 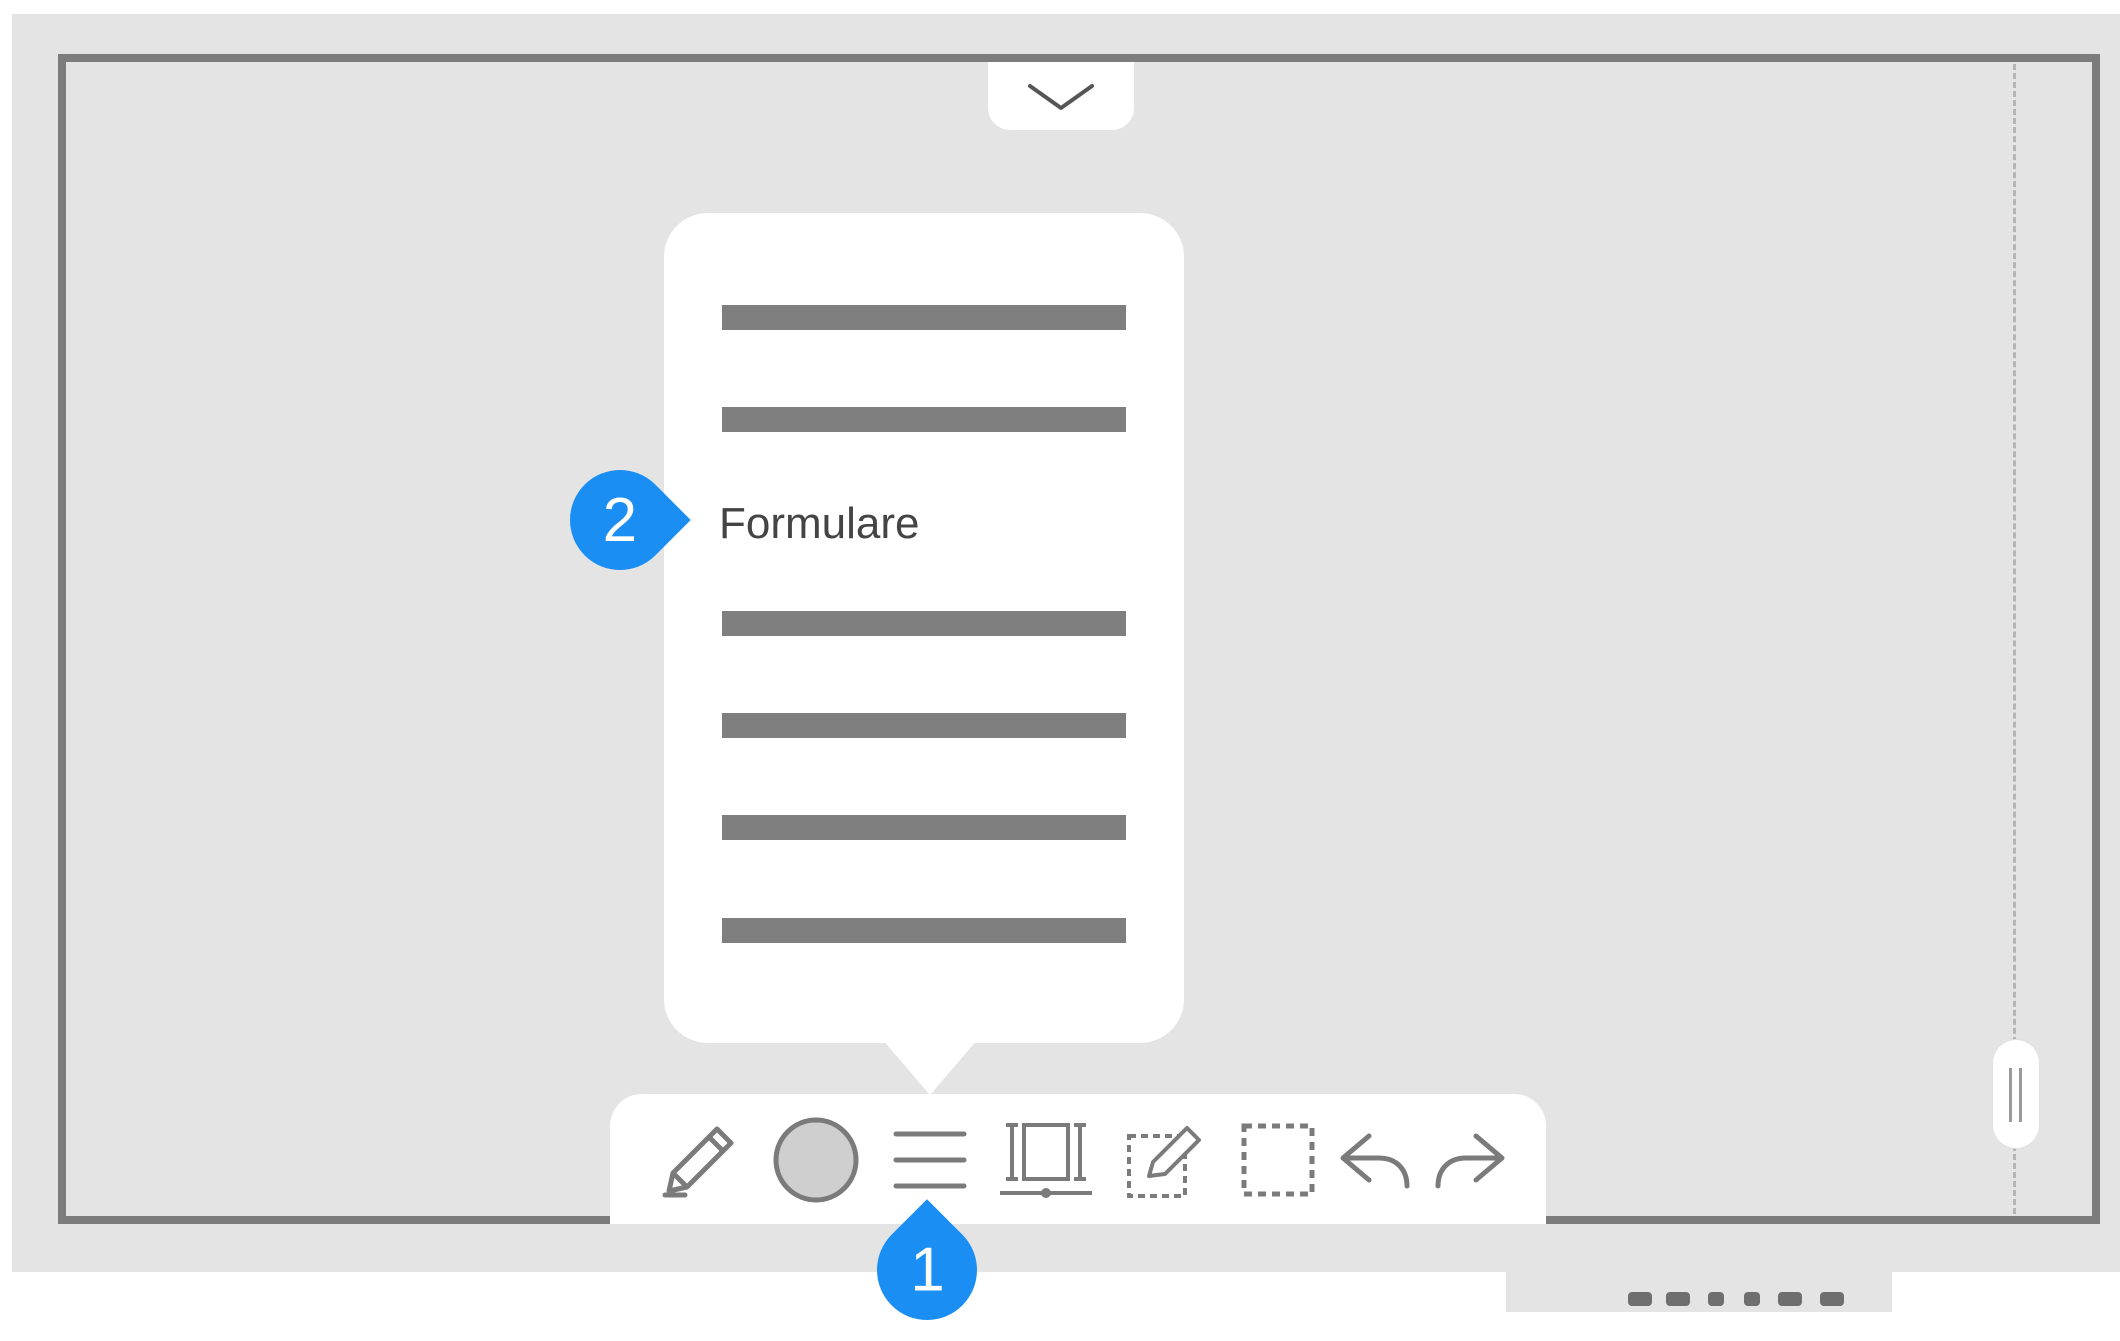 What do you see at coordinates (927, 1270) in the screenshot?
I see `callout-number: 1` at bounding box center [927, 1270].